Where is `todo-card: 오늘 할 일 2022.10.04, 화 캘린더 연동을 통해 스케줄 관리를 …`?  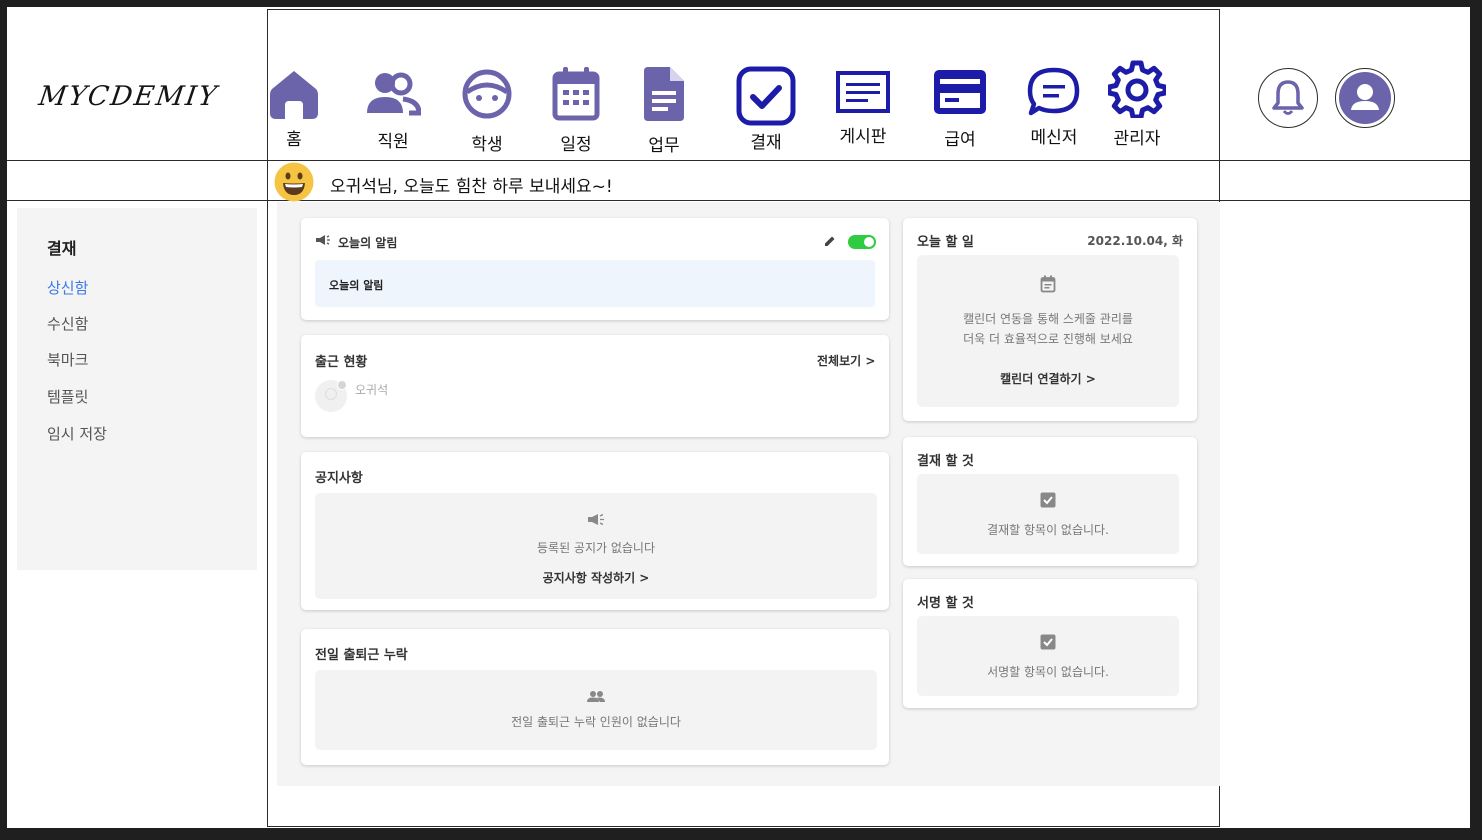
todo-card: 오늘 할 일 2022.10.04, 화 캘린더 연동을 통해 스케줄 관리를 … is located at coordinates (1050, 319).